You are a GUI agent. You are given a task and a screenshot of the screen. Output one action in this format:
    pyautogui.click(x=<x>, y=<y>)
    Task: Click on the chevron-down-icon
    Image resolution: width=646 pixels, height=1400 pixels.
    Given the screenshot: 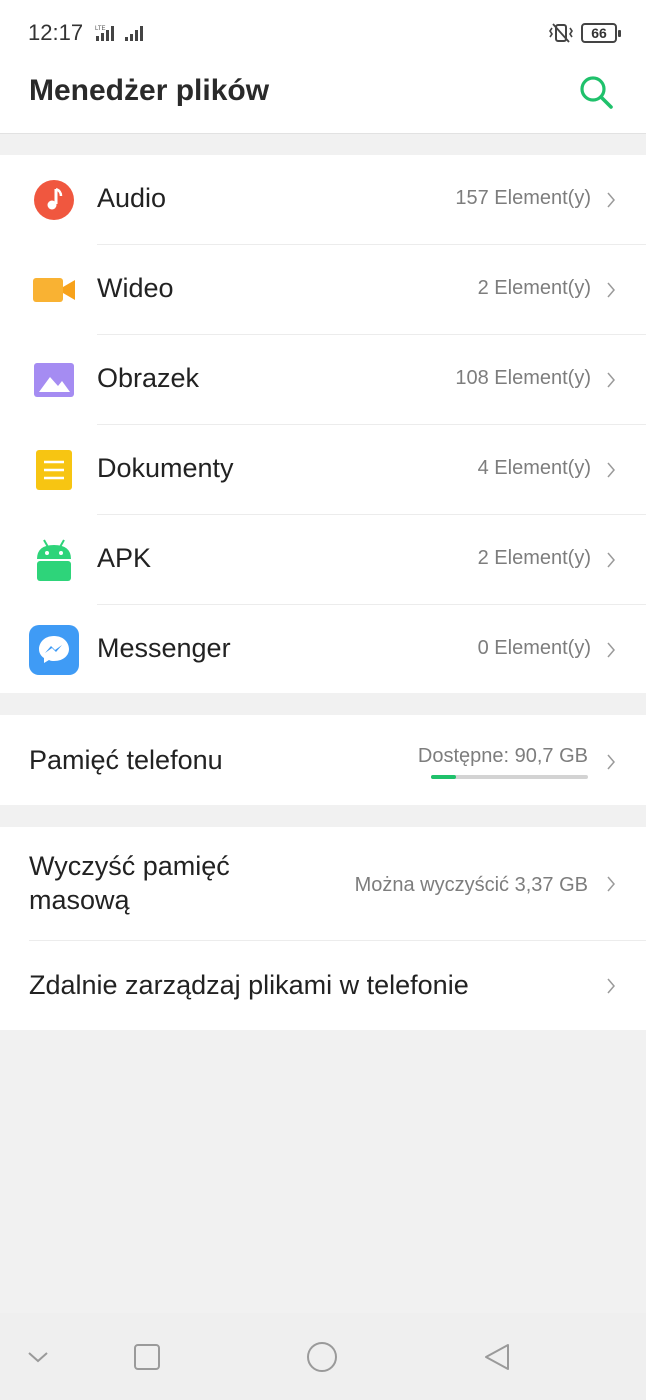 What is the action you would take?
    pyautogui.click(x=38, y=1357)
    